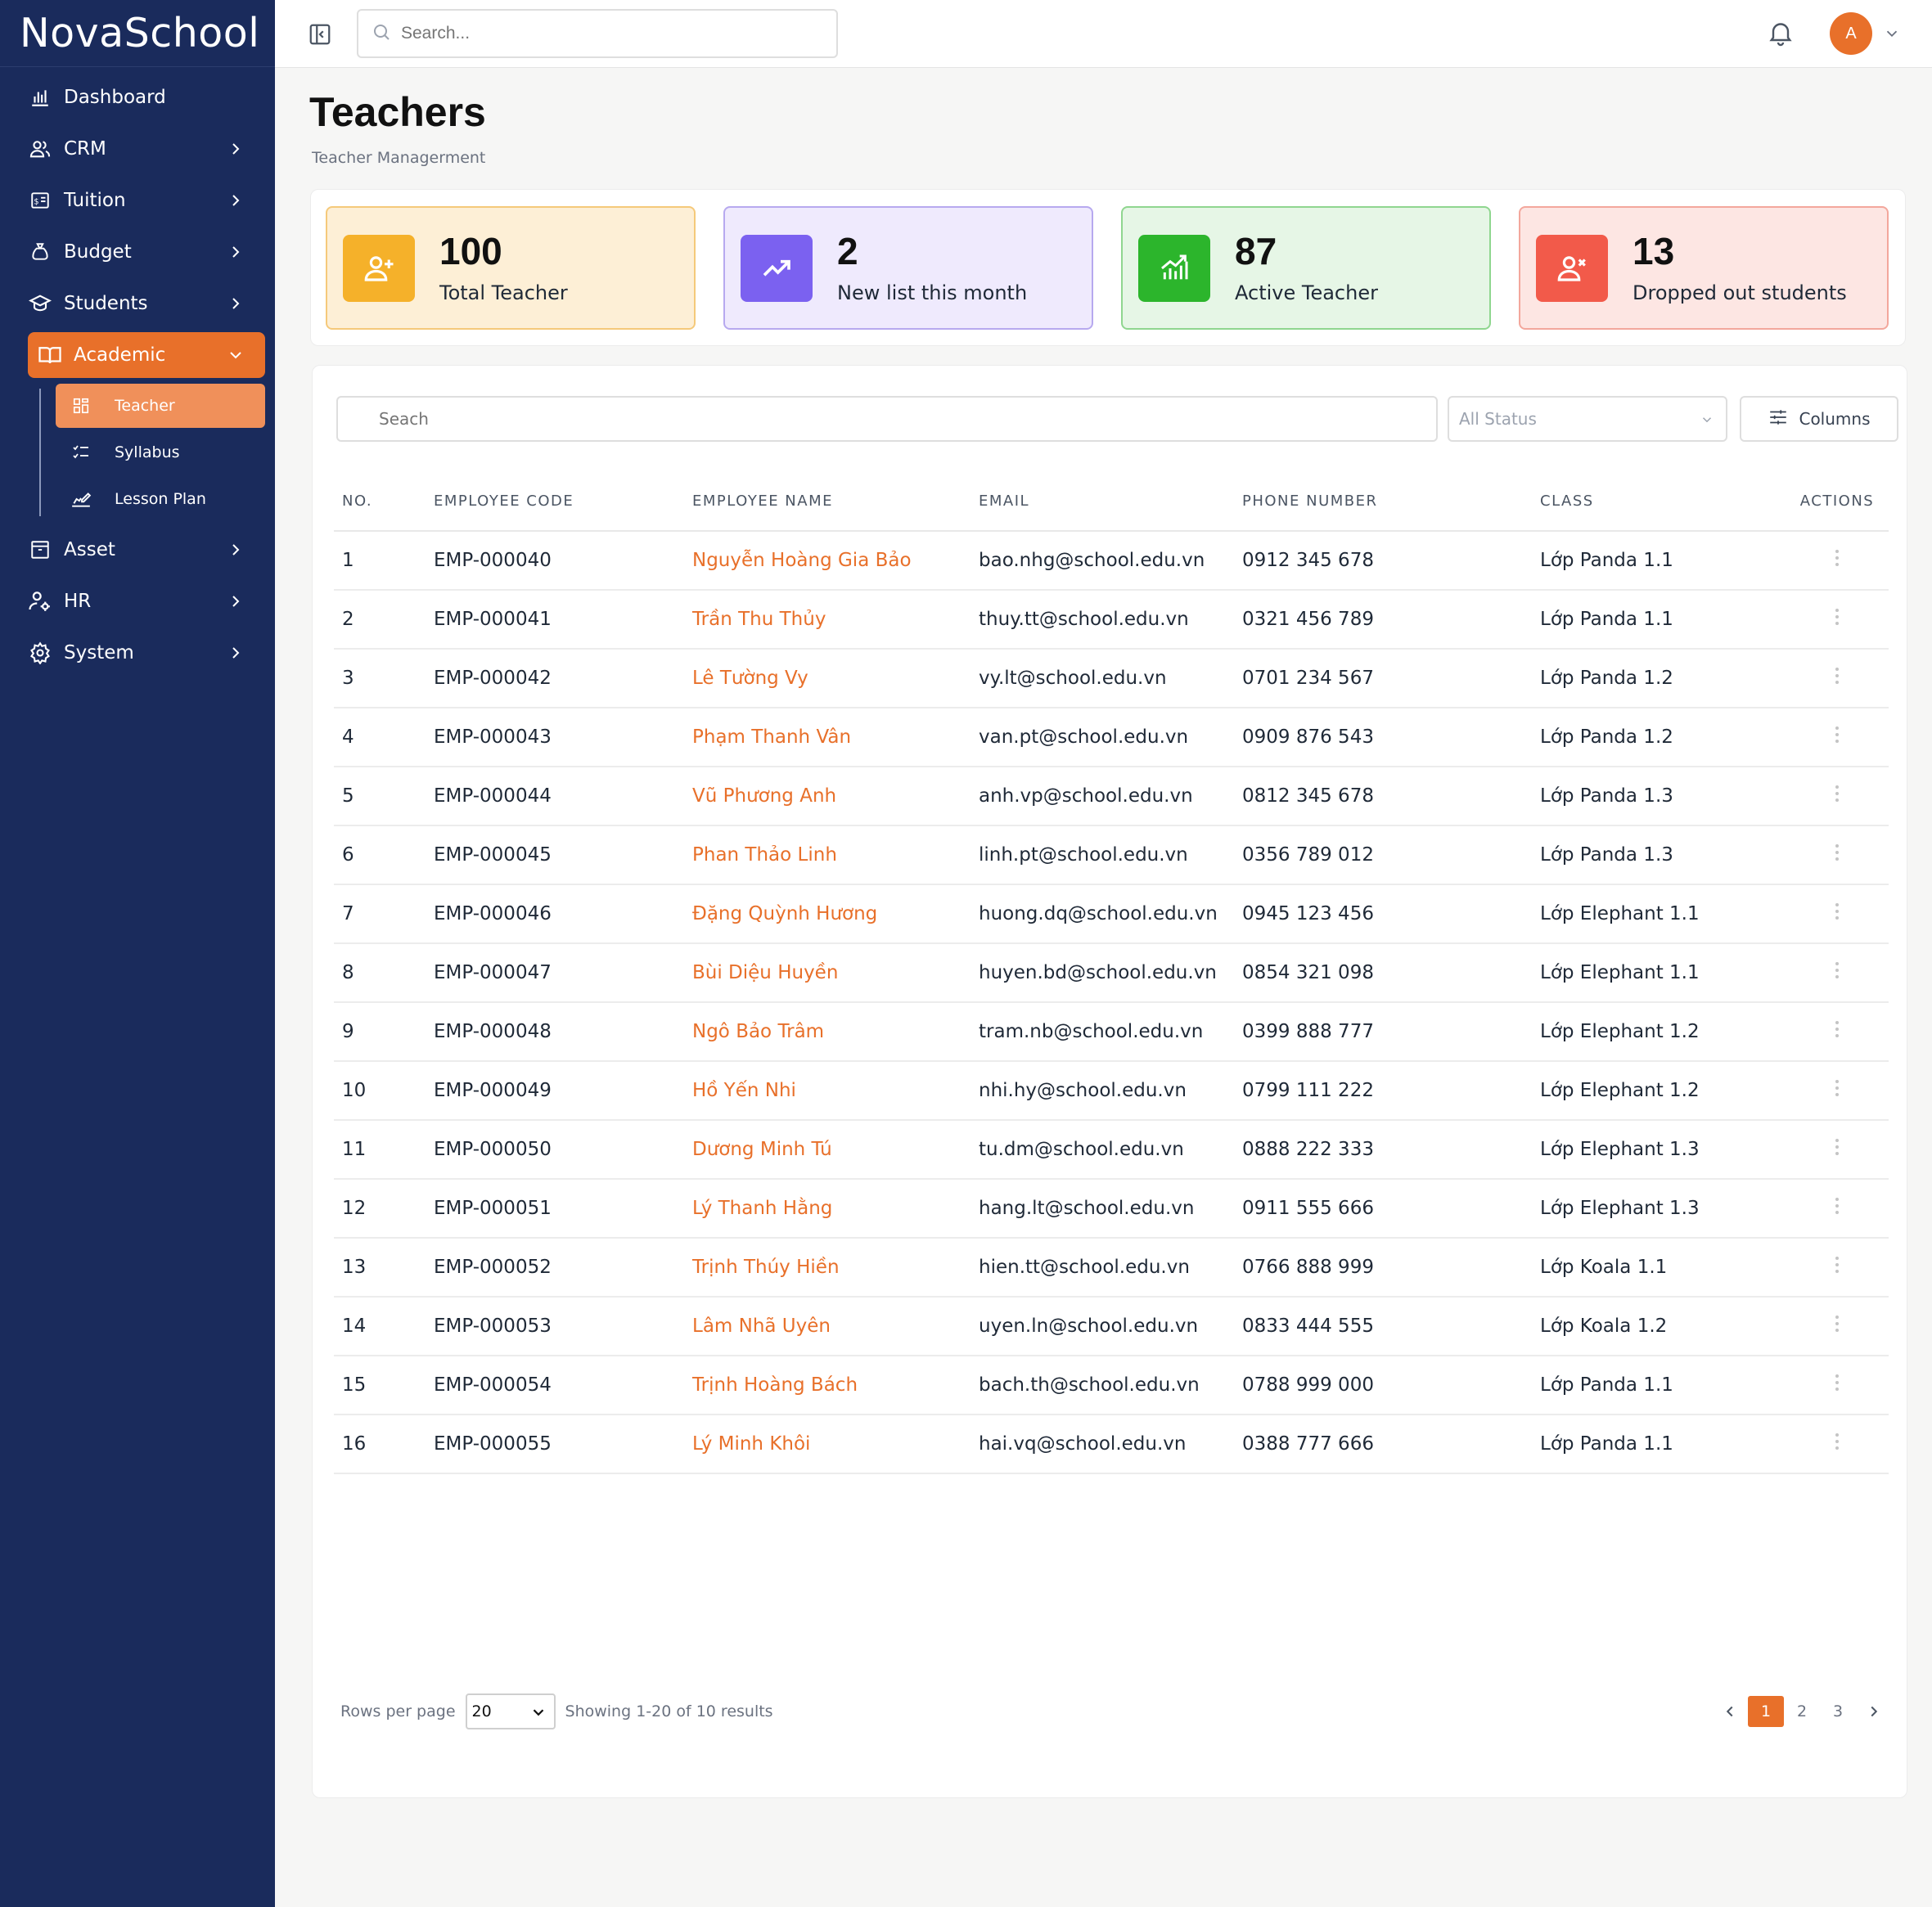 Image resolution: width=1932 pixels, height=1907 pixels. Describe the element at coordinates (40, 252) in the screenshot. I see `money-bag-icon` at that location.